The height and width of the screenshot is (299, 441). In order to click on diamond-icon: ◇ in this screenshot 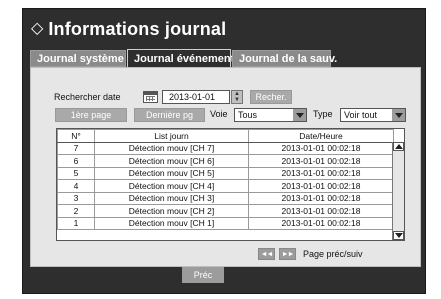, I will do `click(37, 28)`.